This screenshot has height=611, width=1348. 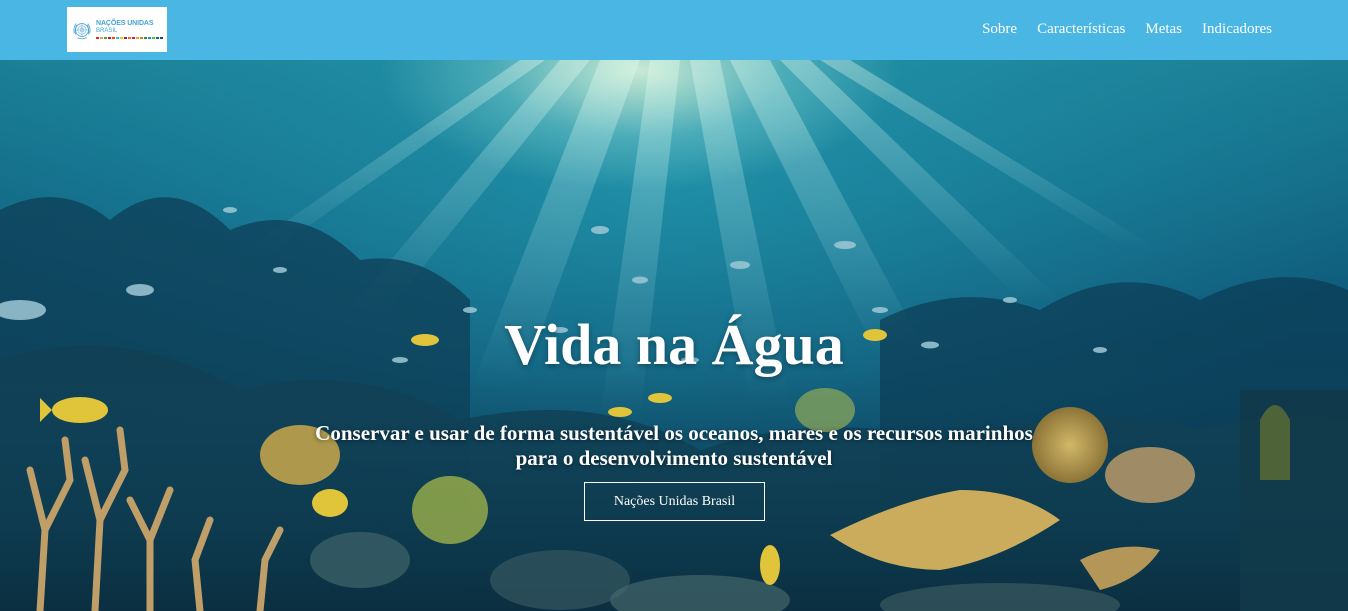 I want to click on un-emblem-icon, so click(x=82, y=30).